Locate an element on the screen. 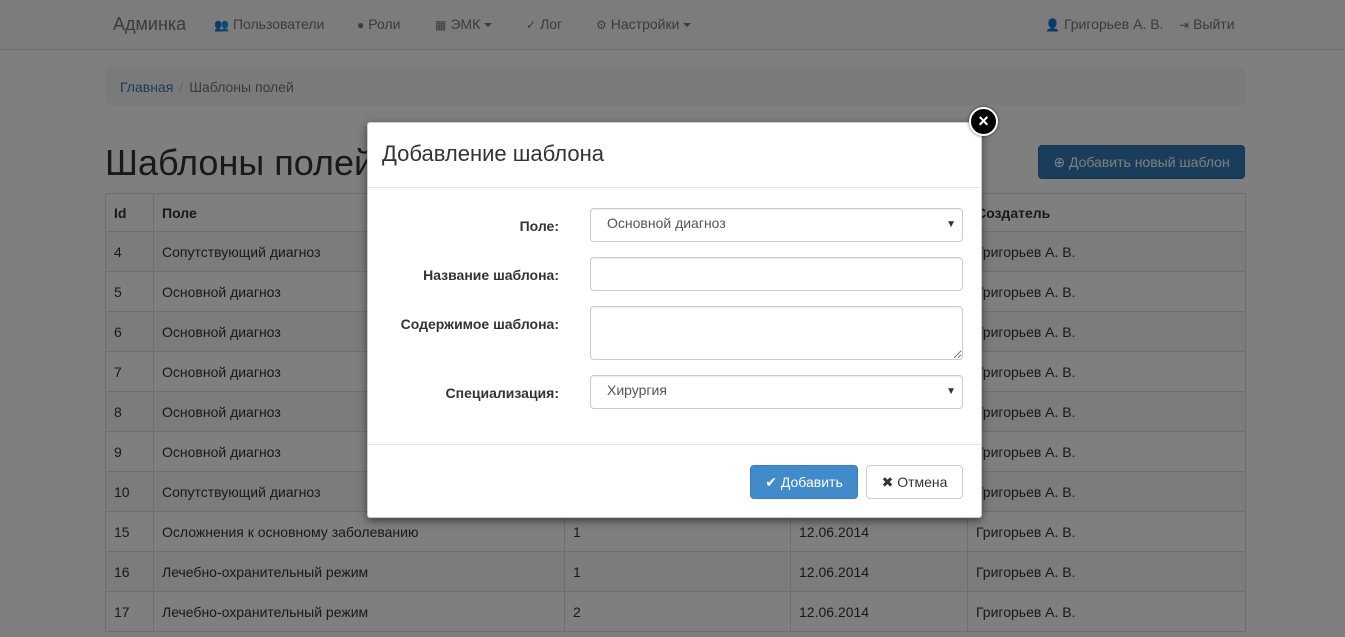 The image size is (1345, 637). modal-footer: ✔ Добавить ✖ Отмена is located at coordinates (674, 481).